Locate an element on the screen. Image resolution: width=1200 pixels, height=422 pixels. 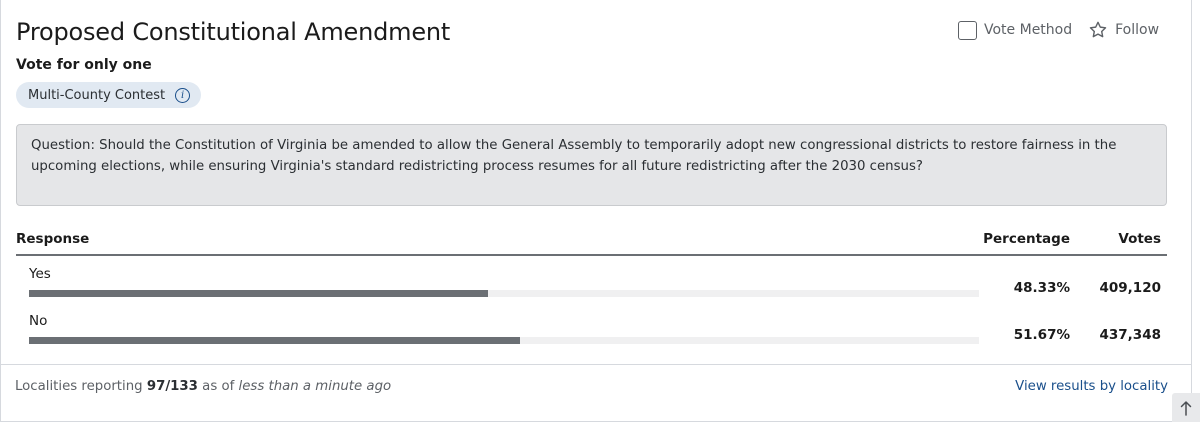
result-row-no: No 51.67% 437,348 is located at coordinates (591, 337).